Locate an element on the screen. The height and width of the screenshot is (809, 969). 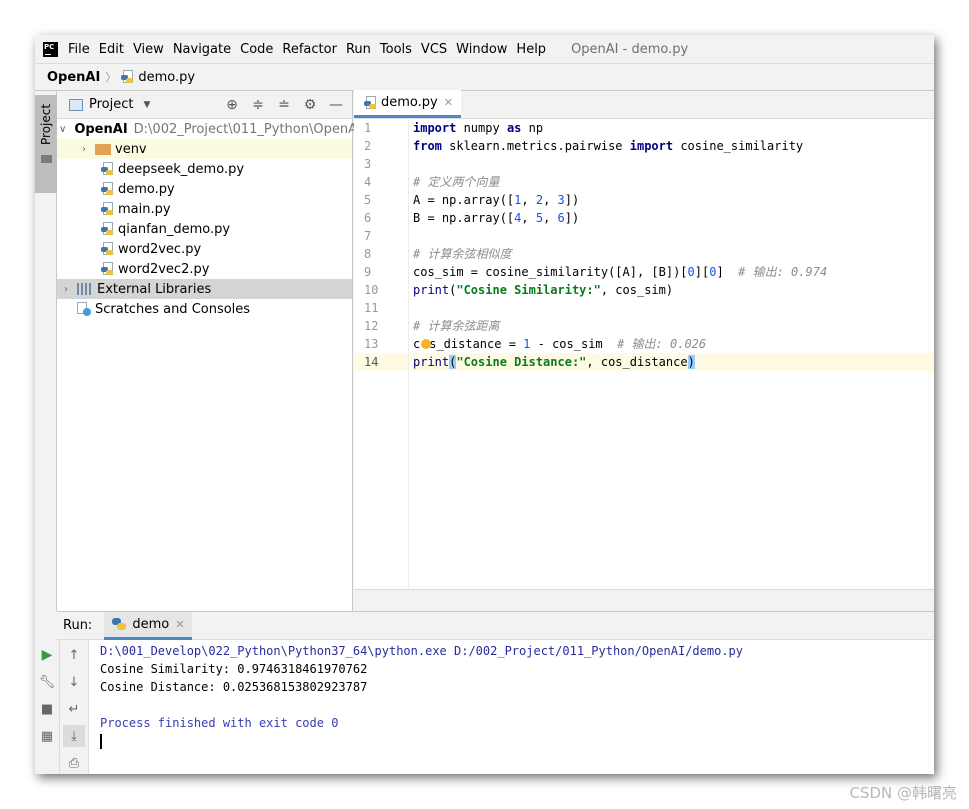
line-number: 11 is located at coordinates (371, 308).